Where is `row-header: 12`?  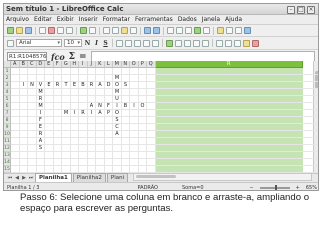
row-header: 12 is located at coordinates (7, 148).